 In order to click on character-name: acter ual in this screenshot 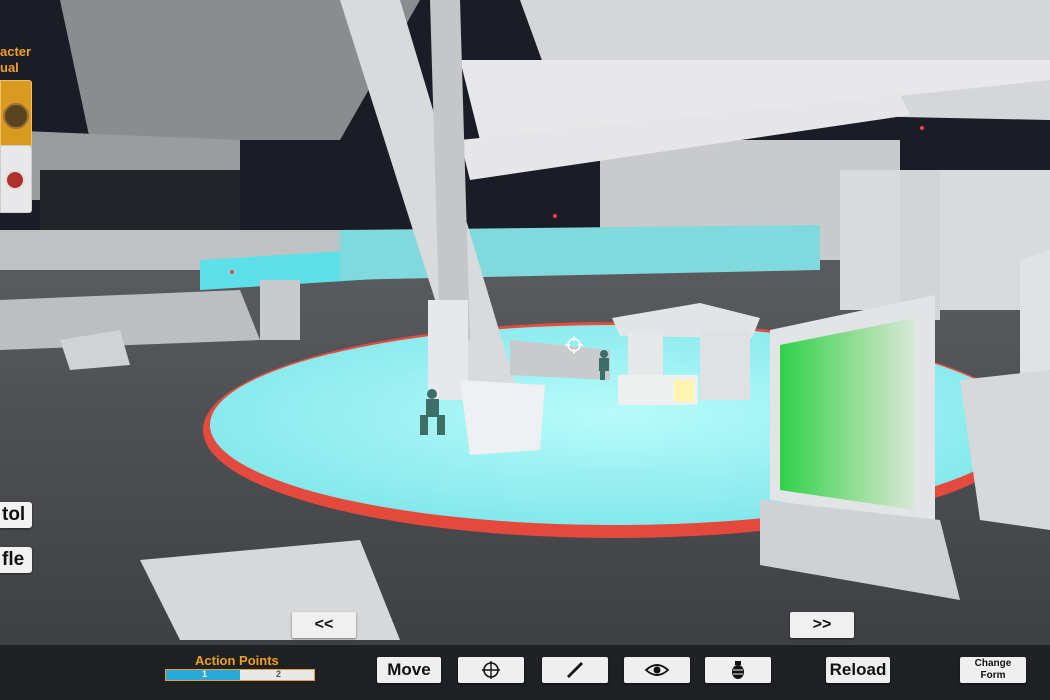, I will do `click(16, 59)`.